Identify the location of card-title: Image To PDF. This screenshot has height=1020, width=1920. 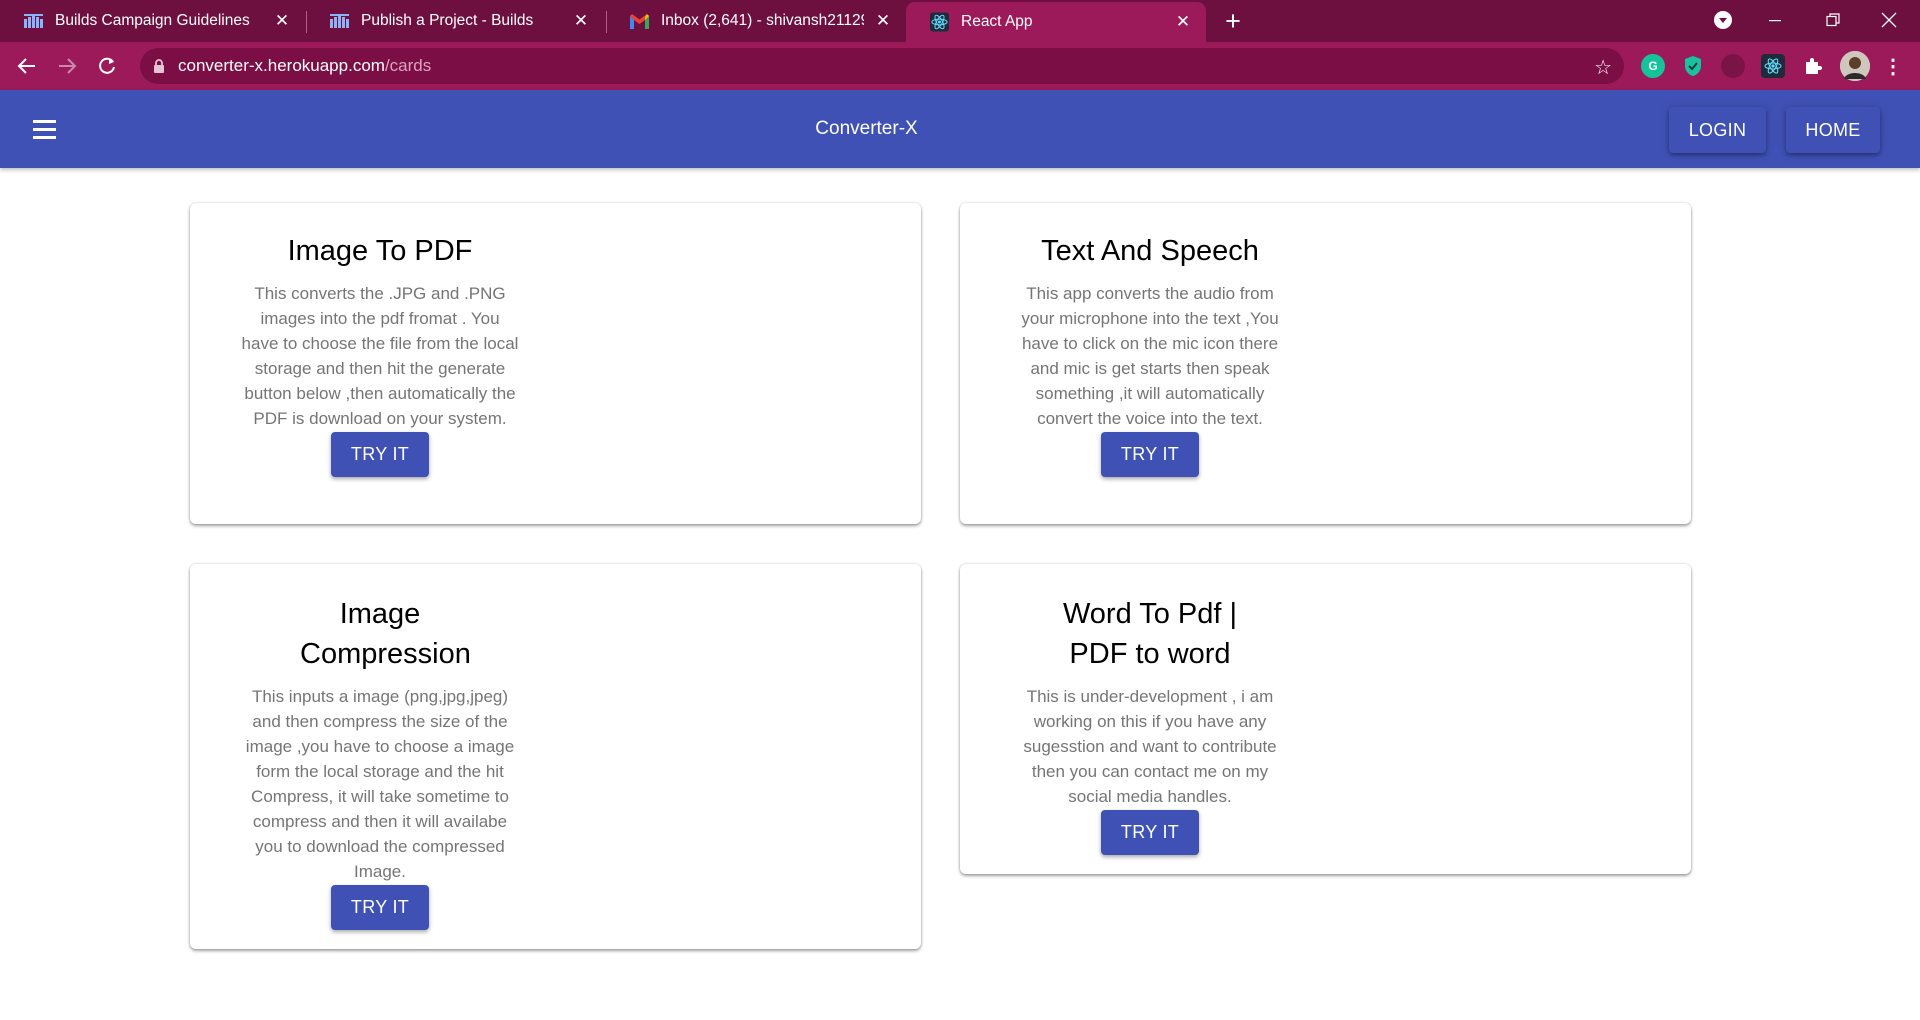
(380, 251).